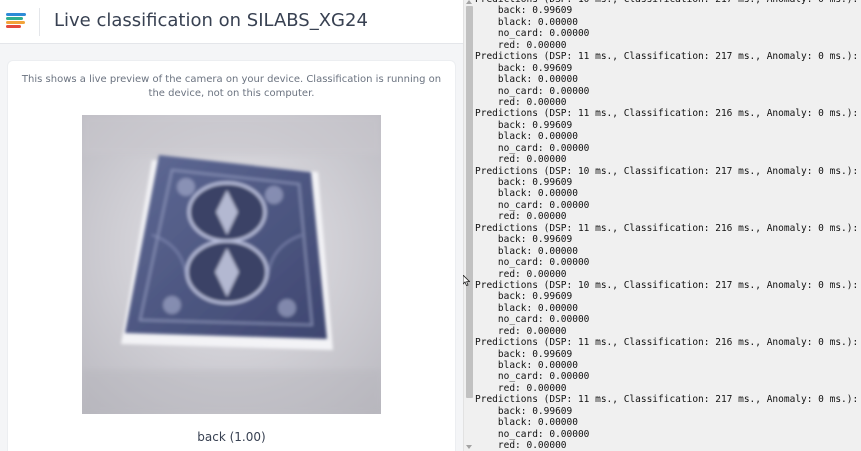 This screenshot has height=451, width=861. Describe the element at coordinates (469, 202) in the screenshot. I see `scrollbar-thumb` at that location.